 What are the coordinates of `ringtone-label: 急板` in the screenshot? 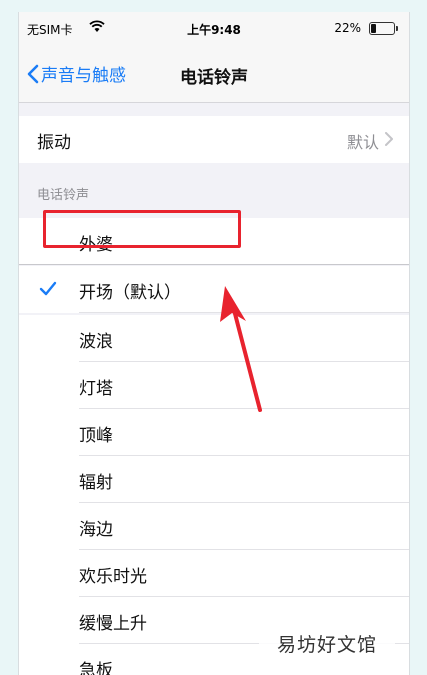 It's located at (96, 668).